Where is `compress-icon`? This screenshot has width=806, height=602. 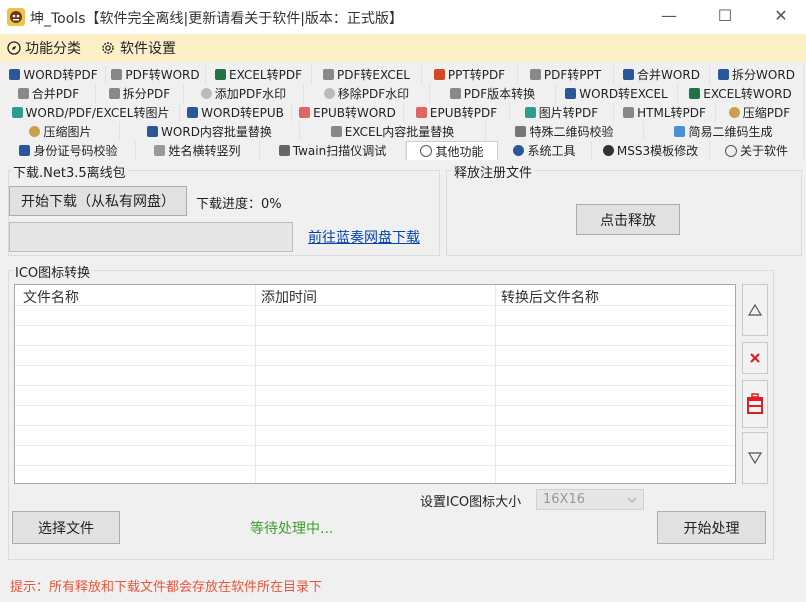 compress-icon is located at coordinates (734, 112).